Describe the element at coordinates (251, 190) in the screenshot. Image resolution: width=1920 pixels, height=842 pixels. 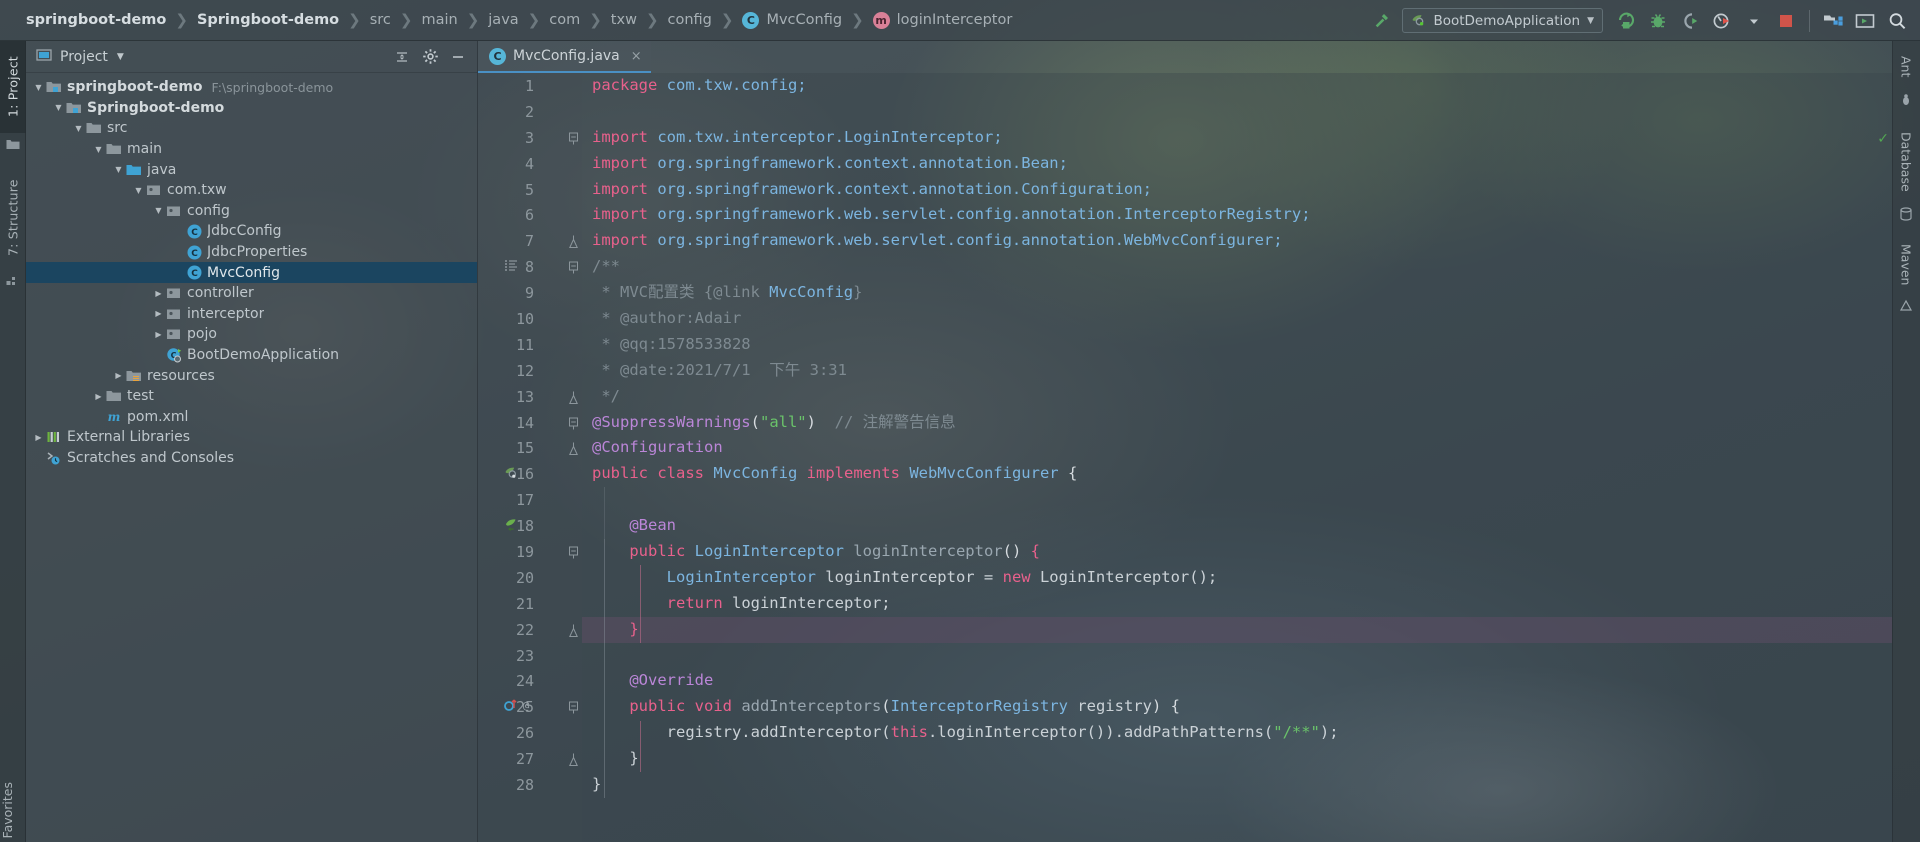
I see `tree-node-com-txw: ▼ com.txw` at that location.